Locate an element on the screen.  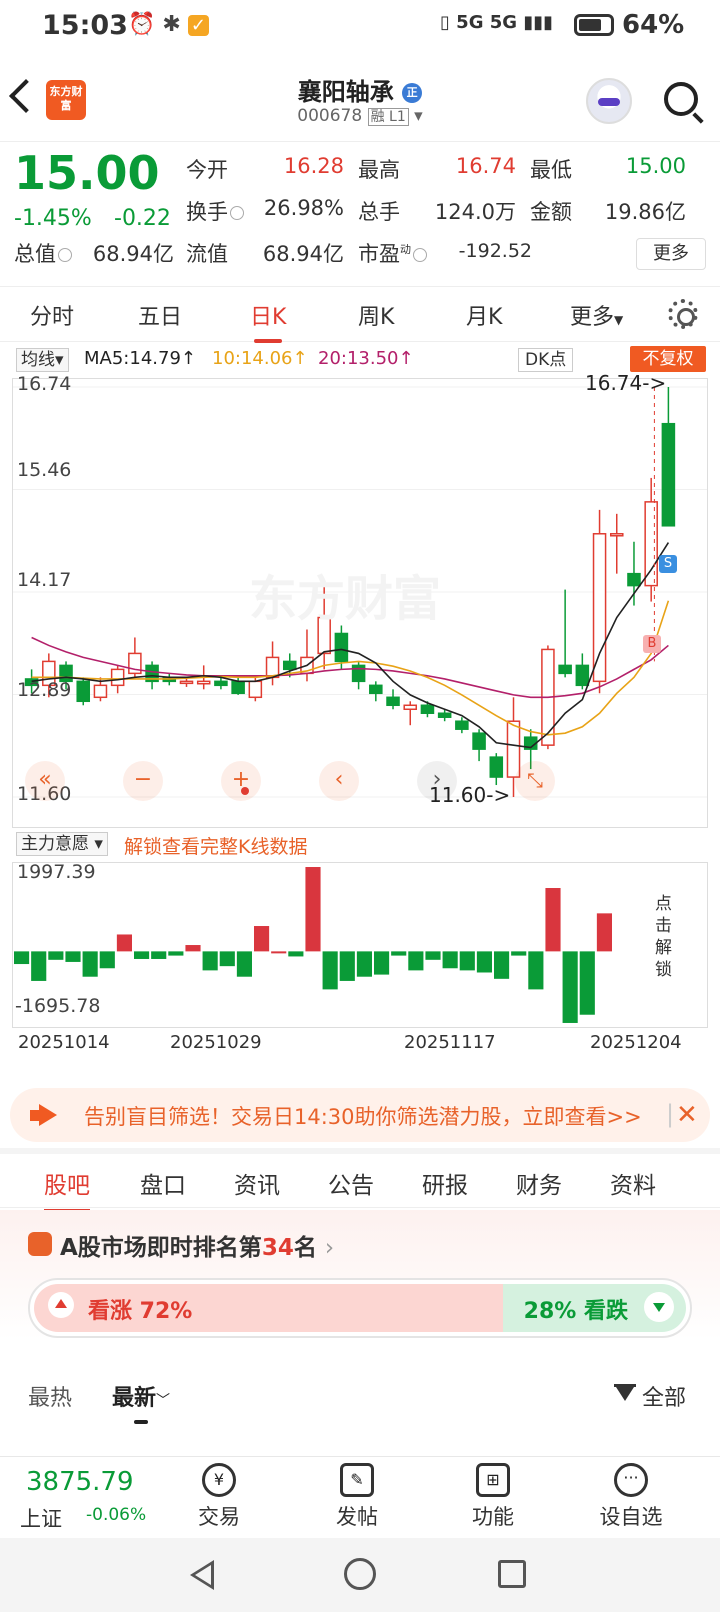
search-icon is located at coordinates (681, 99).